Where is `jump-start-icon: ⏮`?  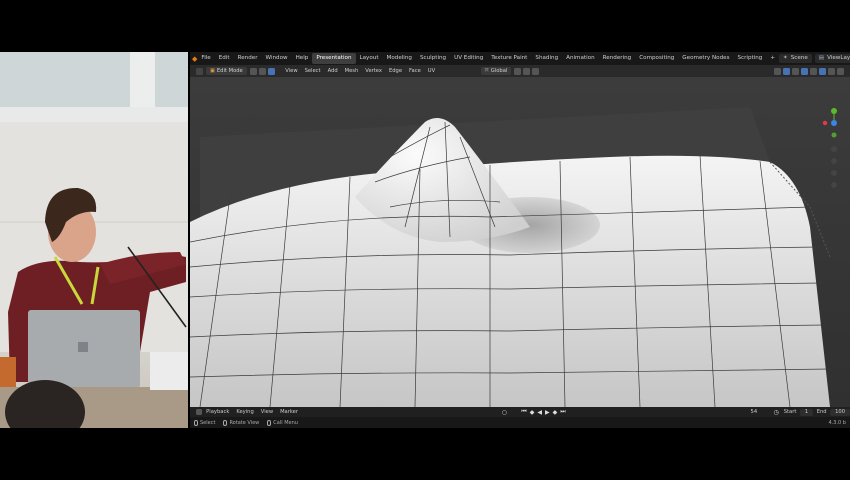
jump-start-icon: ⏮ is located at coordinates (524, 412).